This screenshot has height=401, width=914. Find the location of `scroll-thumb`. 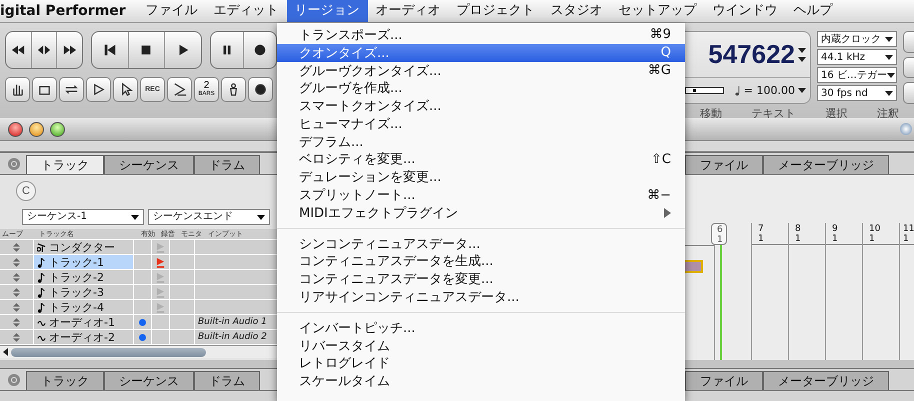

scroll-thumb is located at coordinates (108, 352).